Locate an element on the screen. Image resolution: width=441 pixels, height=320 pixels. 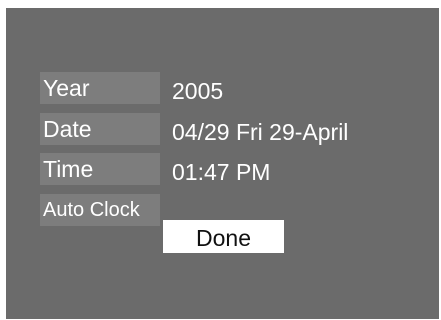
auto-clock-label: Auto Clock is located at coordinates (100, 210).